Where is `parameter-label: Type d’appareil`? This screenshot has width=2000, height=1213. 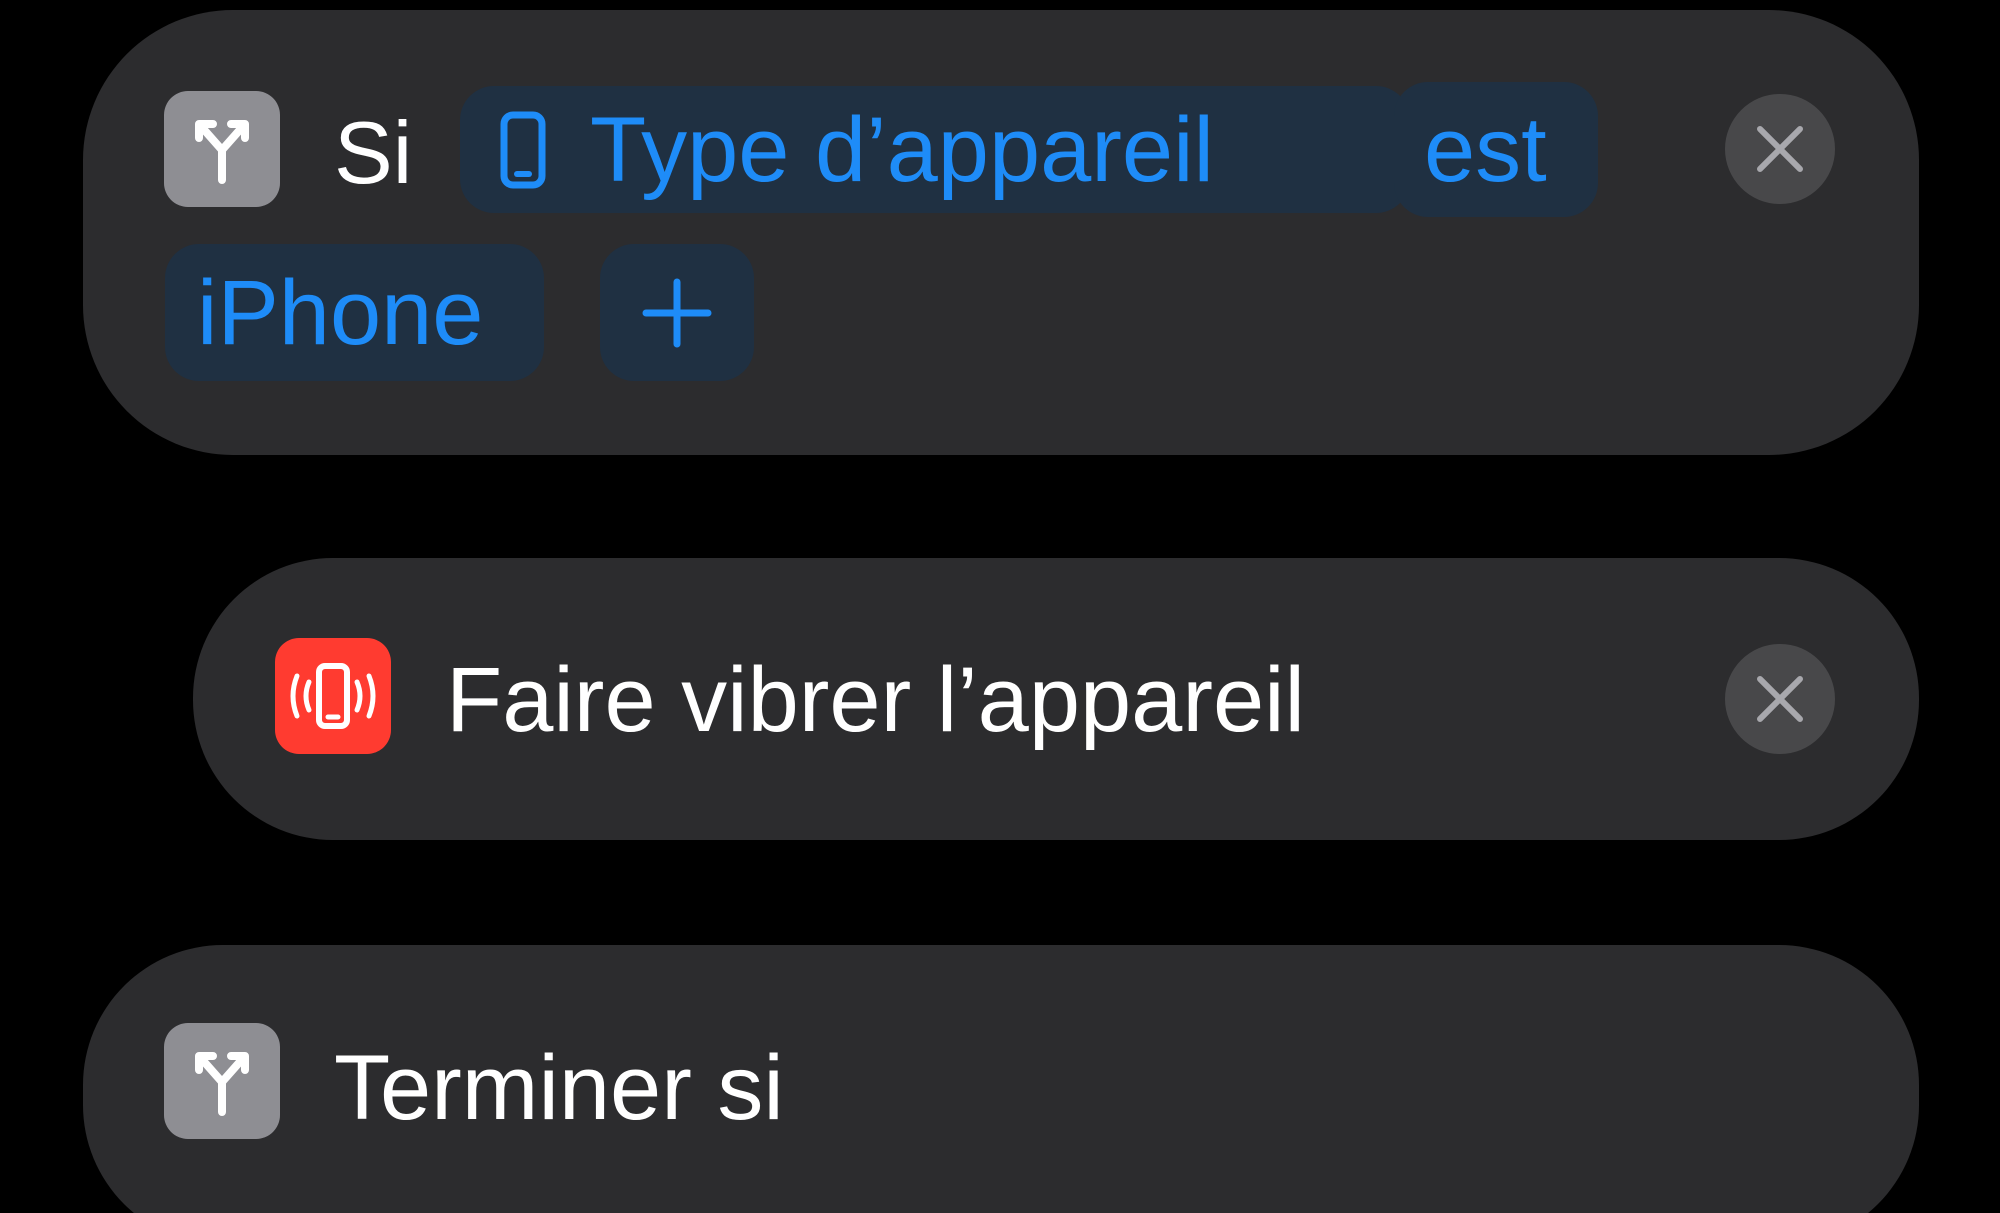 parameter-label: Type d’appareil is located at coordinates (902, 149).